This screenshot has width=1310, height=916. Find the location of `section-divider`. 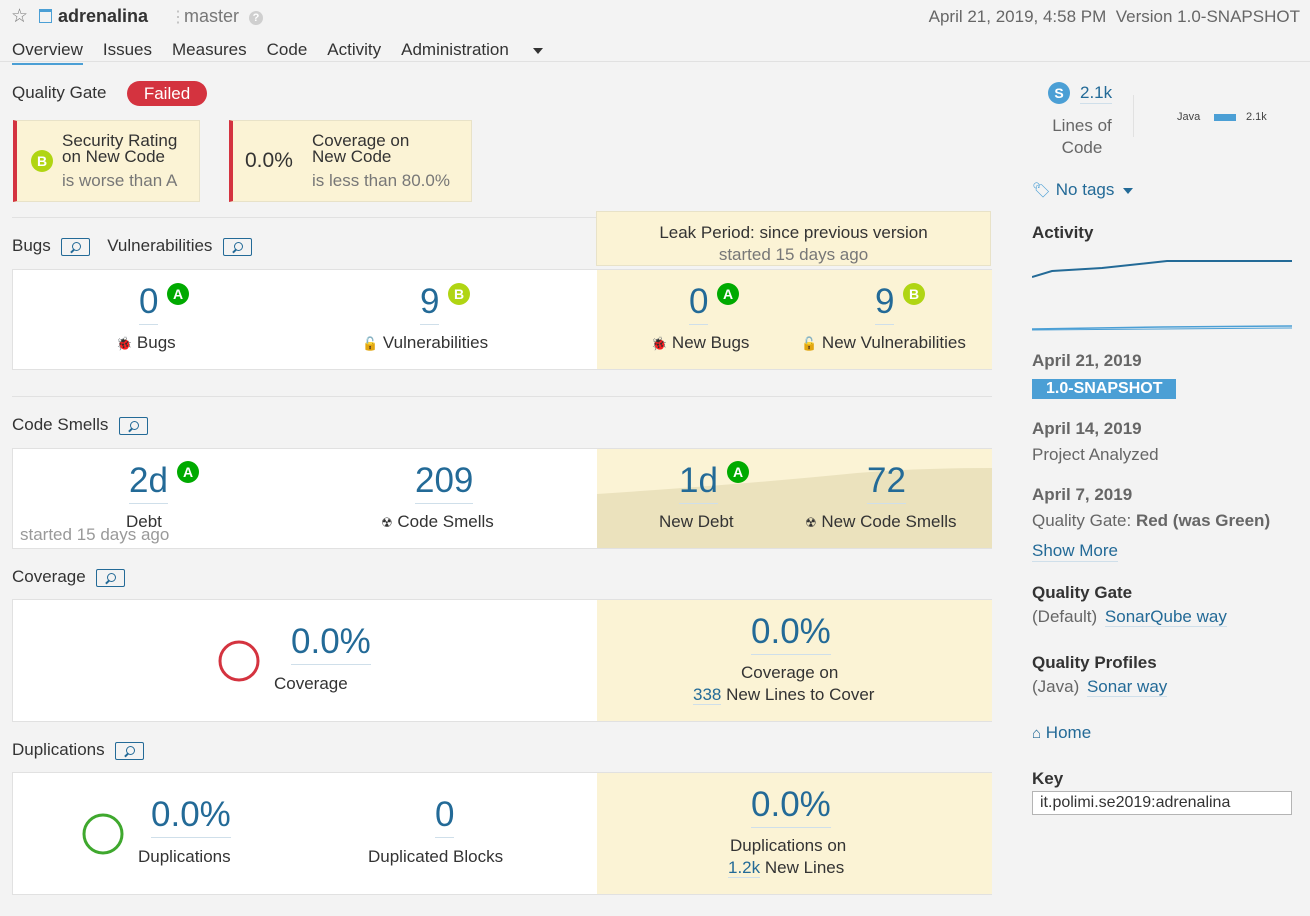

section-divider is located at coordinates (502, 396).